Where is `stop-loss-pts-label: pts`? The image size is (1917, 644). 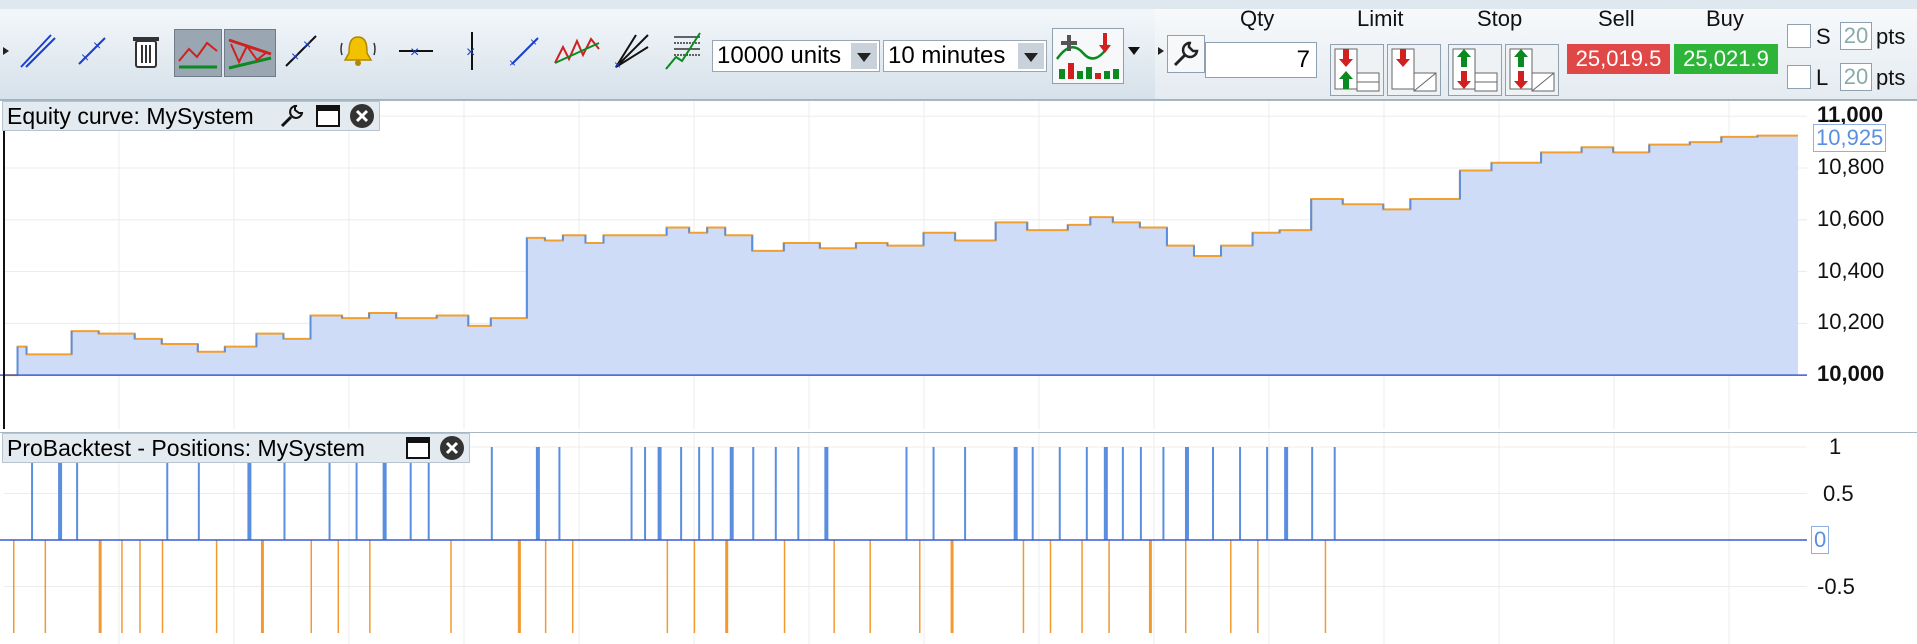 stop-loss-pts-label: pts is located at coordinates (1891, 36).